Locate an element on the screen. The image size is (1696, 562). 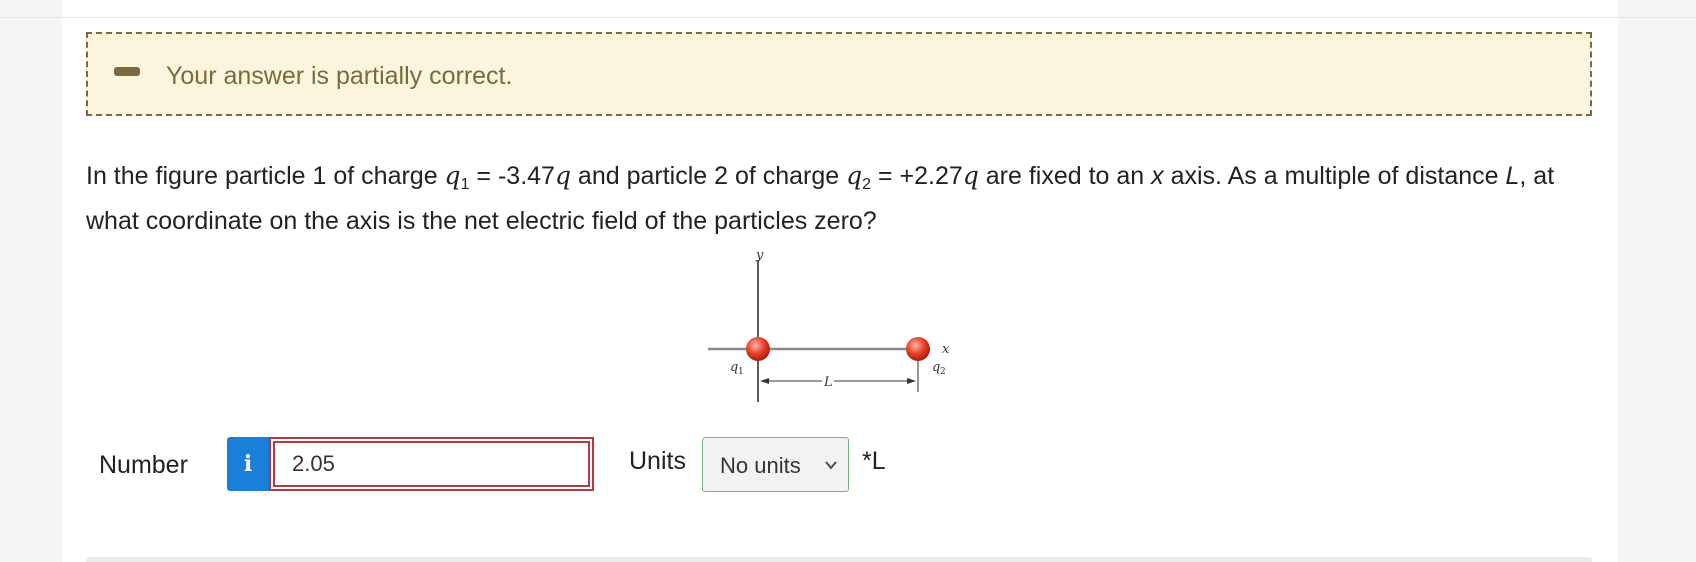
answer-field-frame is located at coordinates (431, 464).